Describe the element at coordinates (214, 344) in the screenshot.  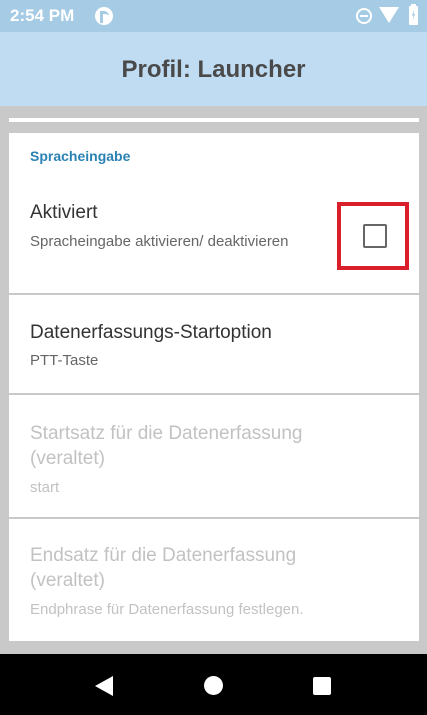
I see `setting-startoption: Datenerfassungs-Startoption PTT-Taste` at that location.